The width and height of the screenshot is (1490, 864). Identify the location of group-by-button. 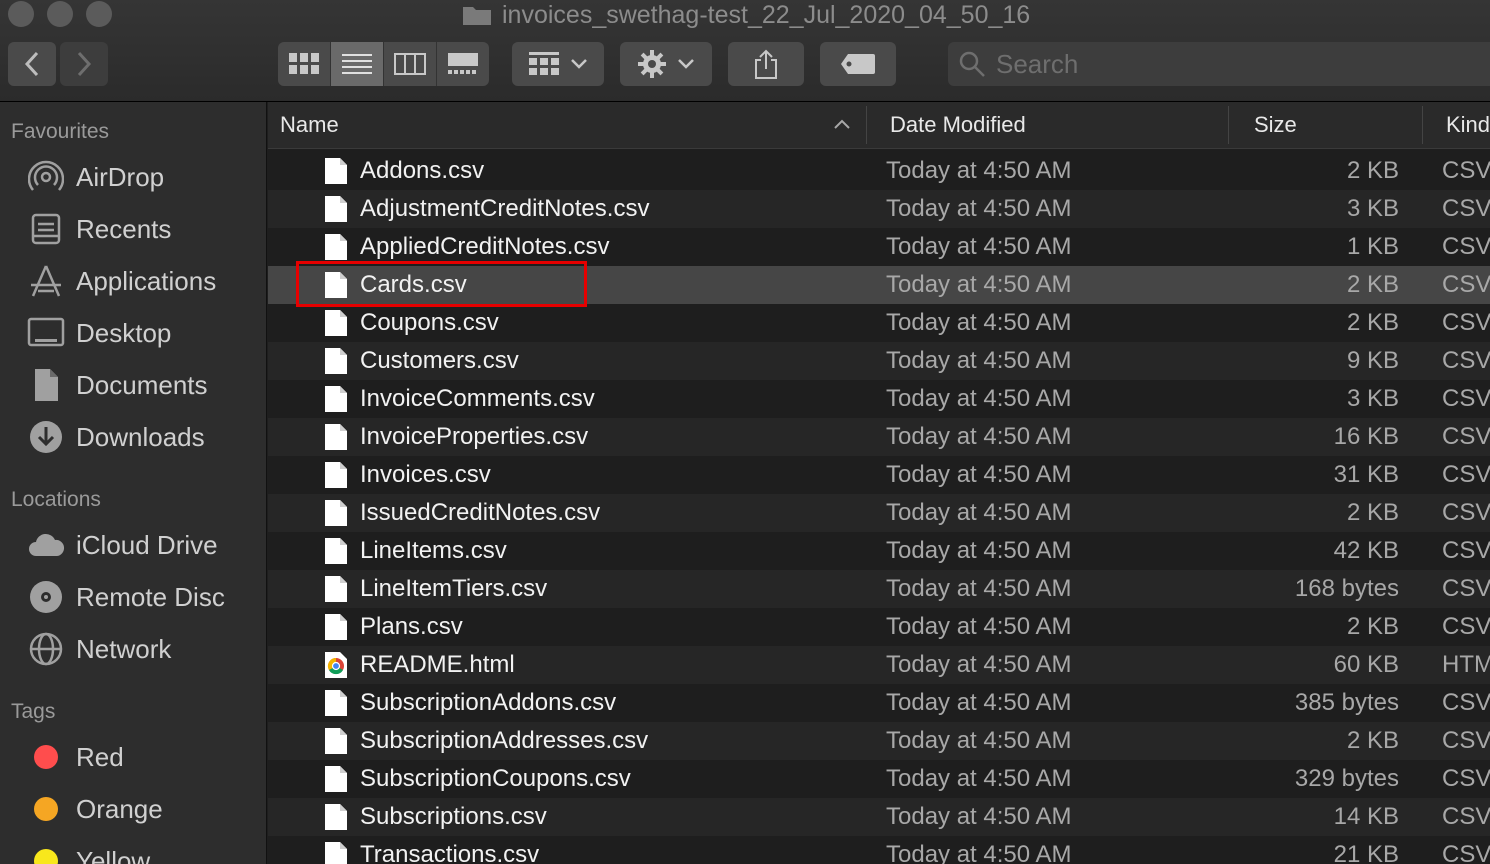
(558, 64).